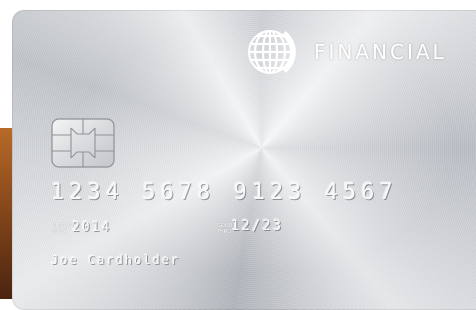 The width and height of the screenshot is (476, 310). What do you see at coordinates (380, 52) in the screenshot?
I see `brand-name: FINANCIAL` at bounding box center [380, 52].